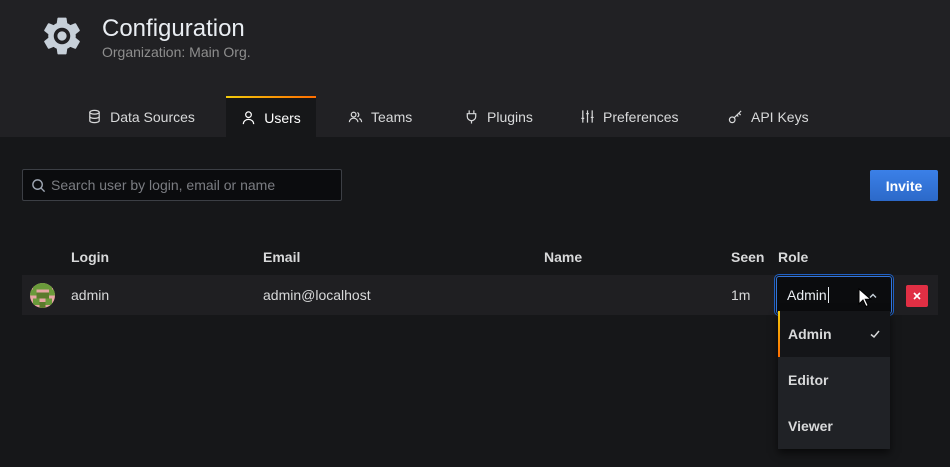  Describe the element at coordinates (808, 380) in the screenshot. I see `role-option-label: Editor` at that location.